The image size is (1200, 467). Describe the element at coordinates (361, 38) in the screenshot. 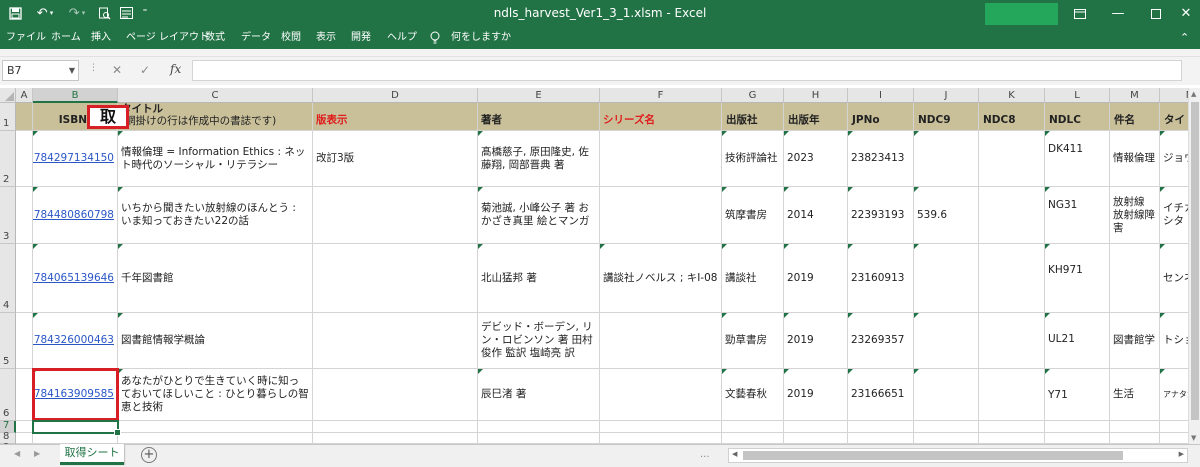

I see `tab-developer: 開発` at that location.